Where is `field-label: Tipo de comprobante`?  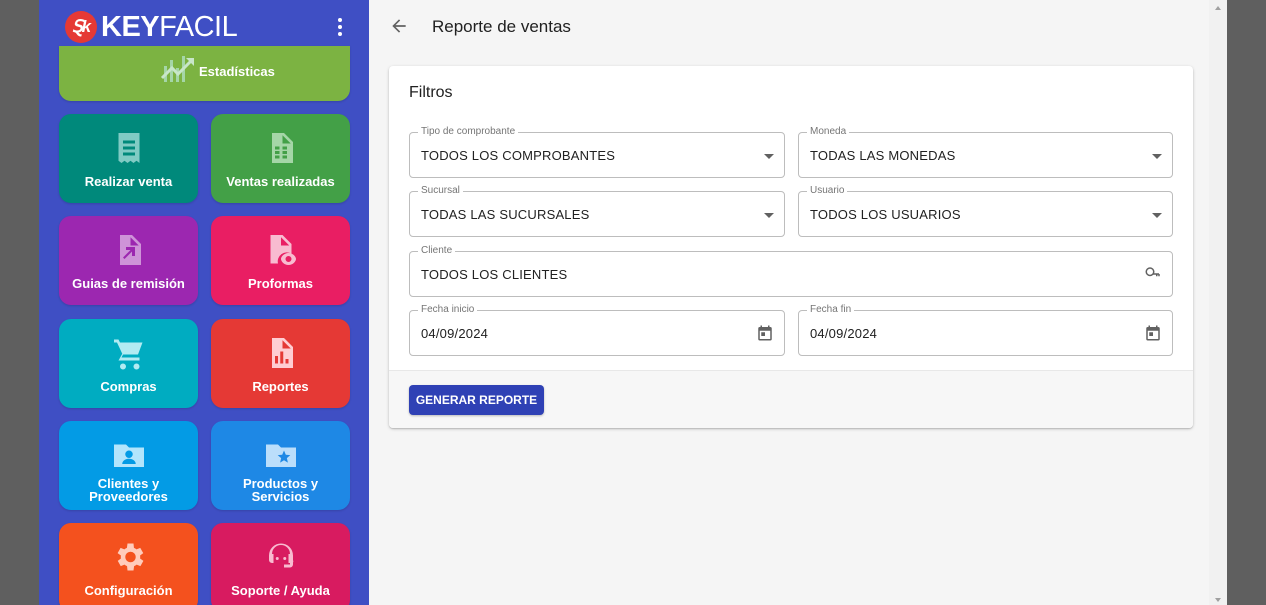 field-label: Tipo de comprobante is located at coordinates (468, 132).